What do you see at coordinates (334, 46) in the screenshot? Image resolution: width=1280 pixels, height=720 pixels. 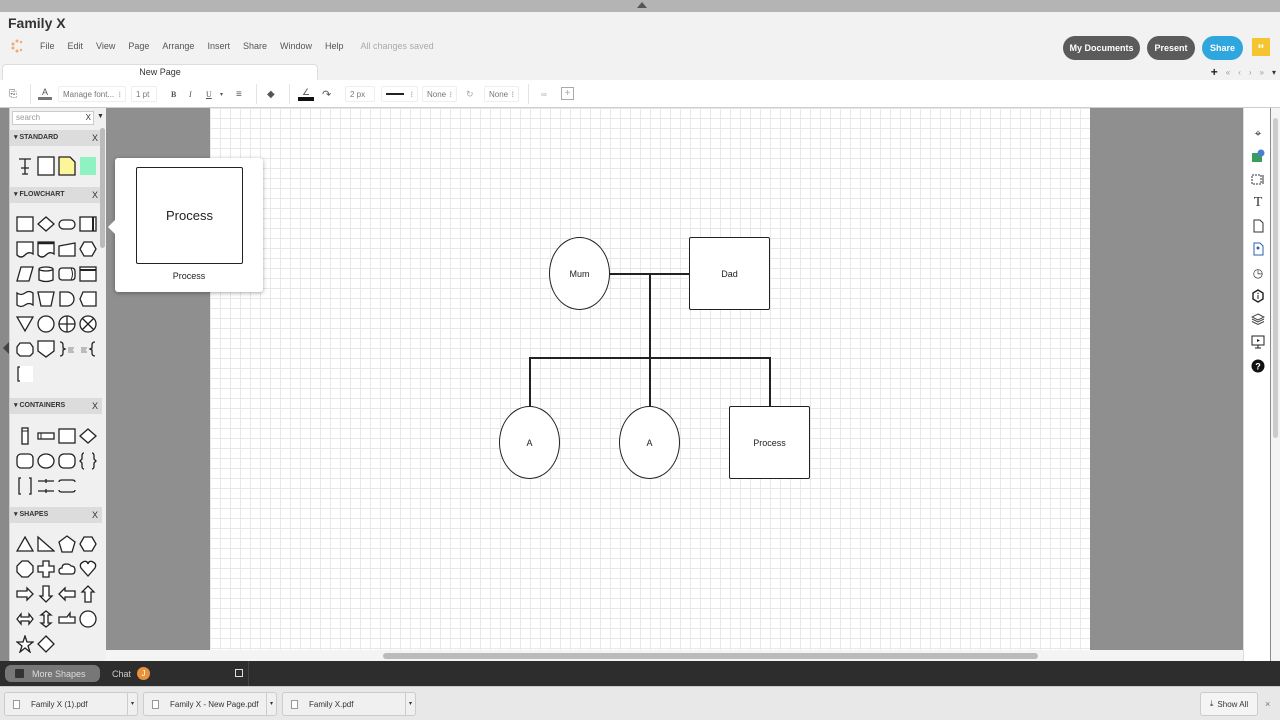 I see `menu-help: Help` at bounding box center [334, 46].